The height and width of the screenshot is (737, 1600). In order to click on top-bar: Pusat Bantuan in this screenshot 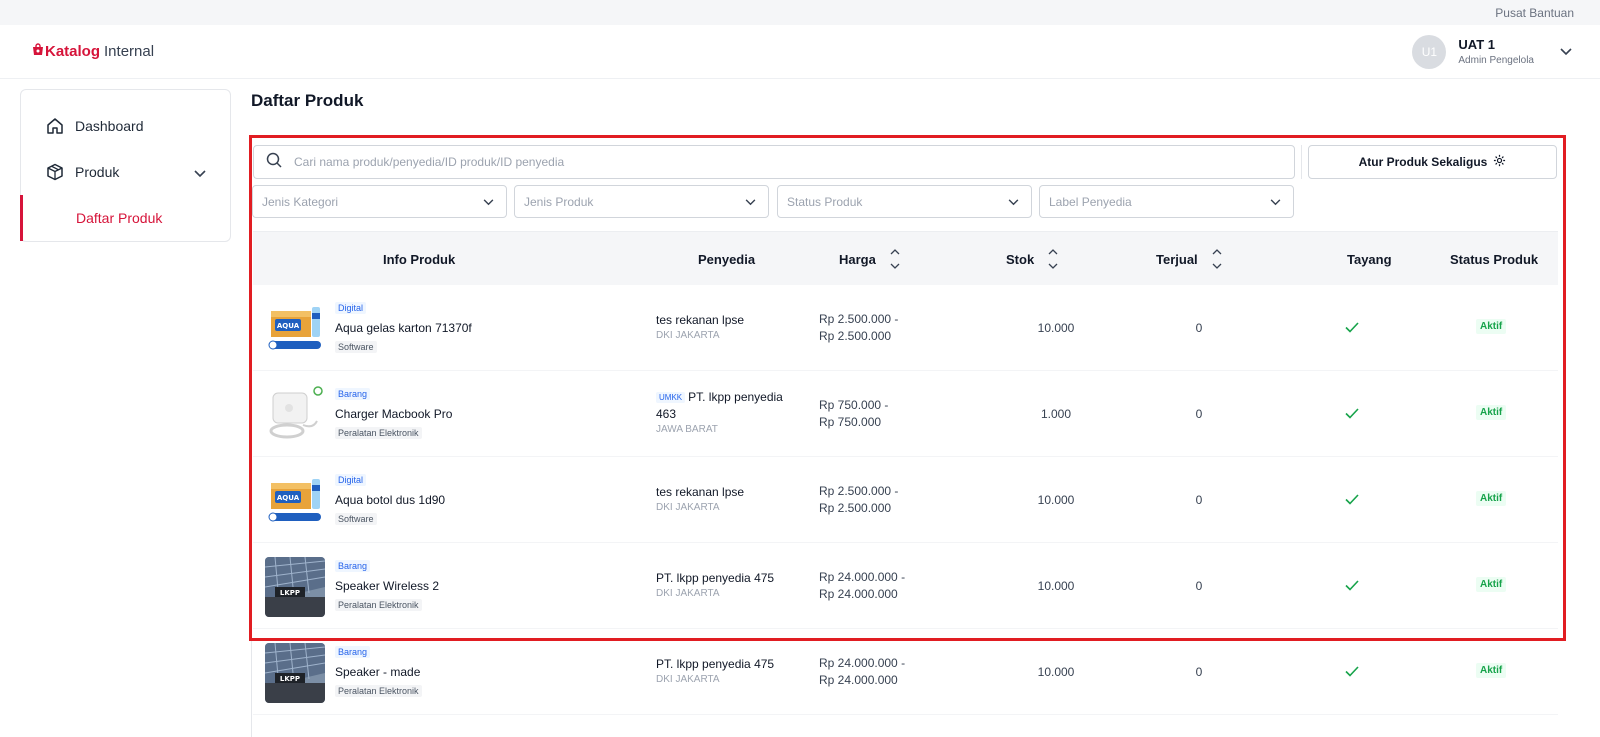, I will do `click(800, 12)`.